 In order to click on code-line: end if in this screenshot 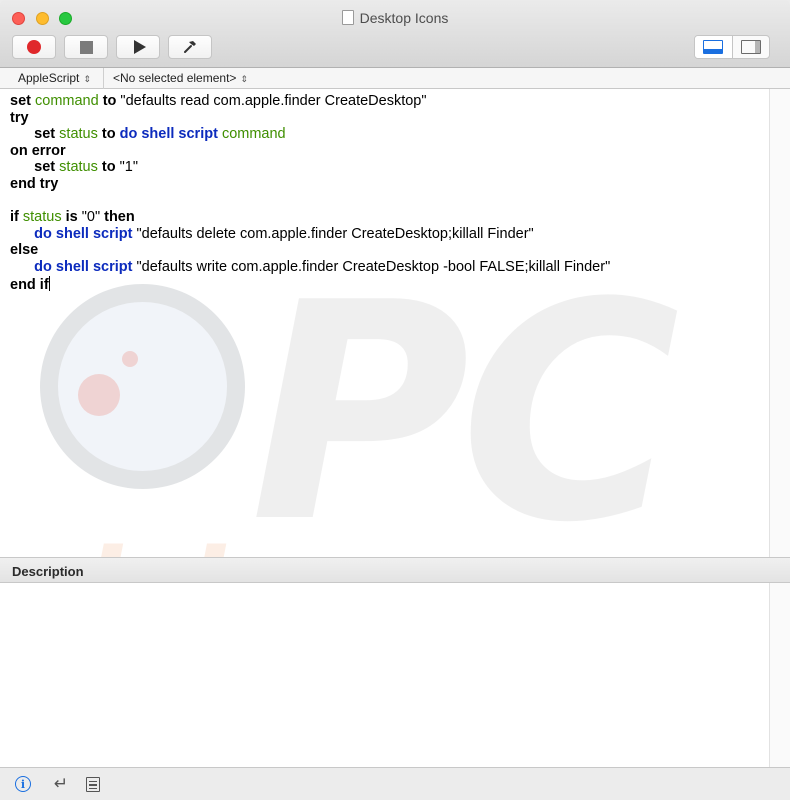, I will do `click(310, 284)`.